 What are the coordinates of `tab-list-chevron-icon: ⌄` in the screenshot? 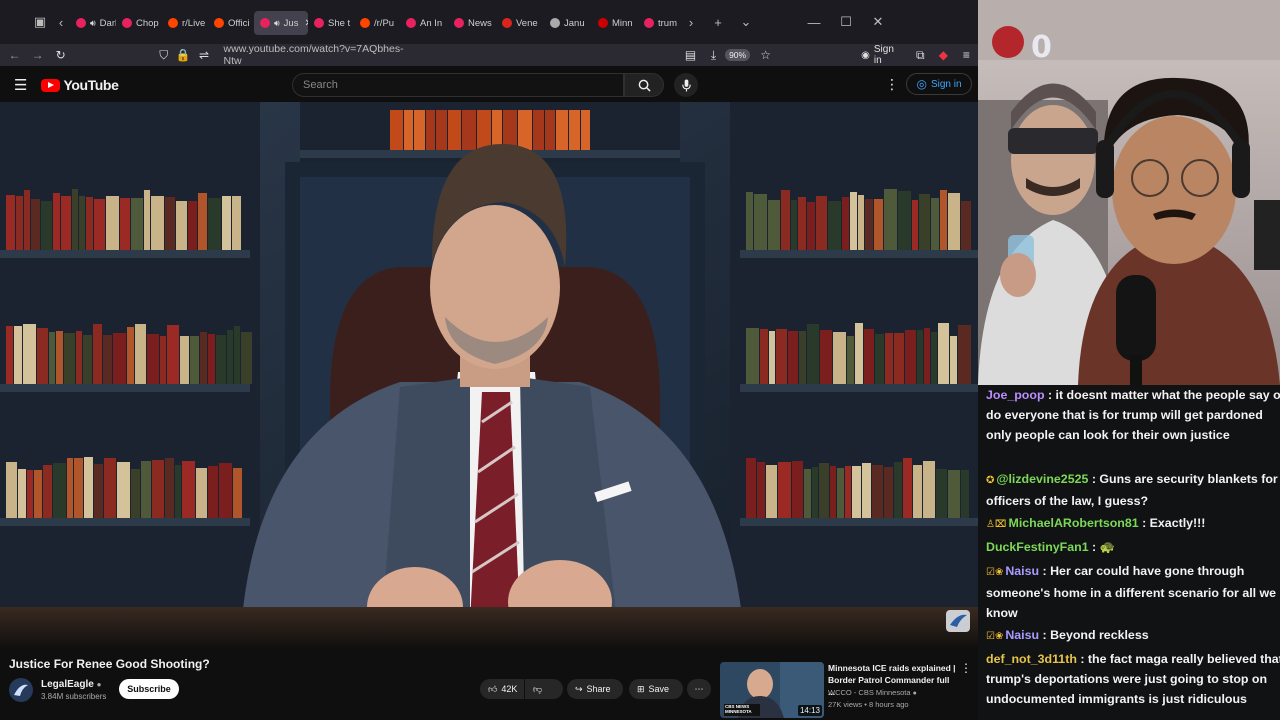 It's located at (746, 22).